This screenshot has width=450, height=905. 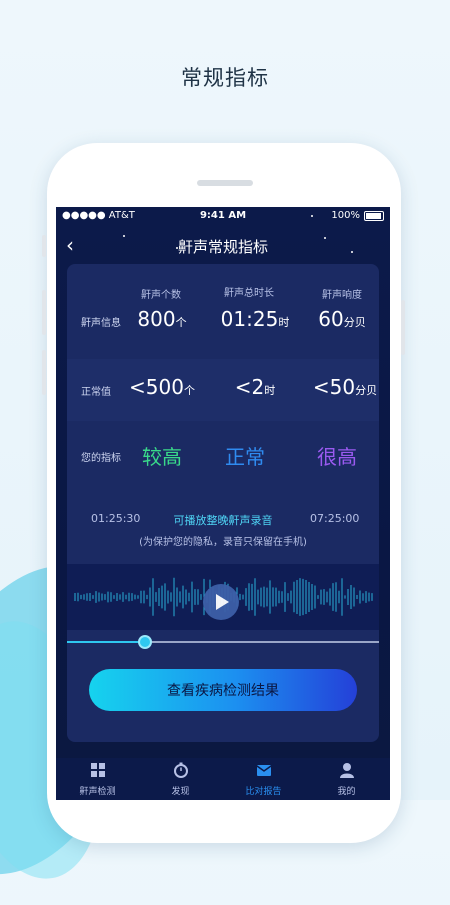 I want to click on nav-title: 鼾声常规指标, so click(x=222, y=247).